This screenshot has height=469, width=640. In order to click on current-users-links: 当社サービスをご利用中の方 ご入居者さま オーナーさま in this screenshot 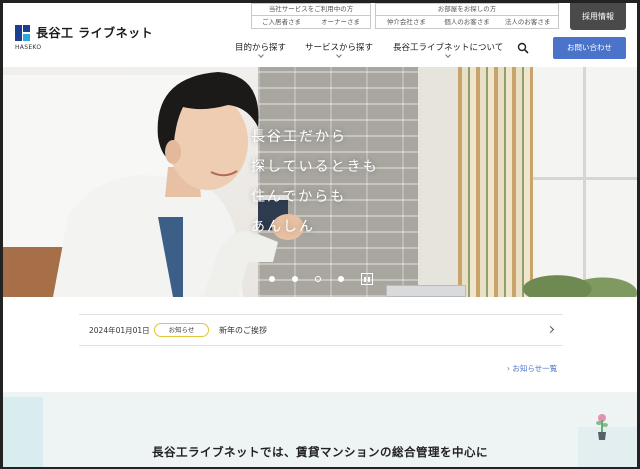, I will do `click(311, 16)`.